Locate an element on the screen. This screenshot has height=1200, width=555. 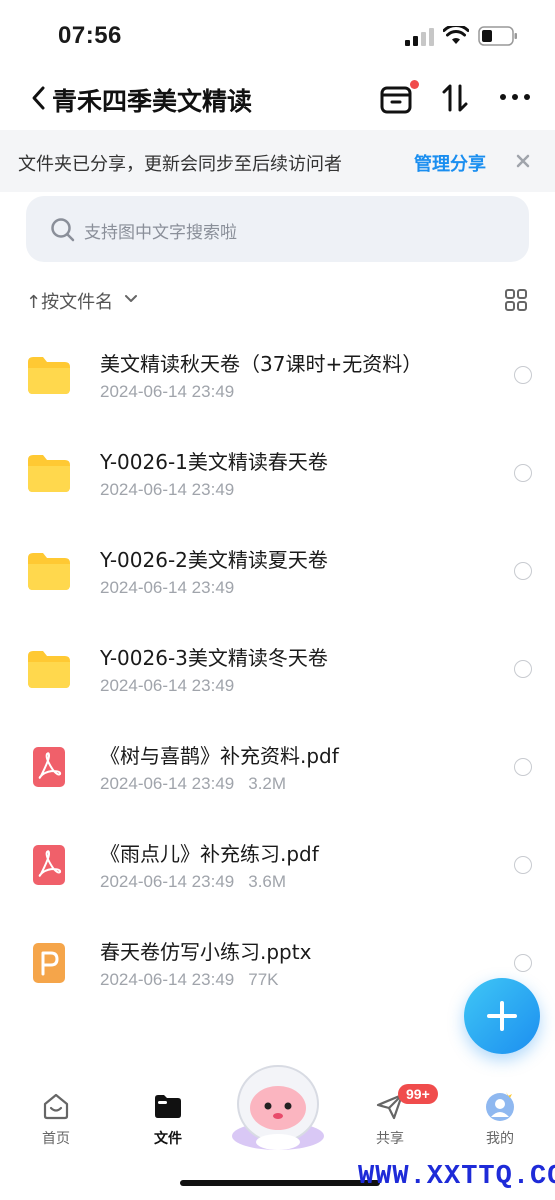
status-time: 07:56 is located at coordinates (90, 35).